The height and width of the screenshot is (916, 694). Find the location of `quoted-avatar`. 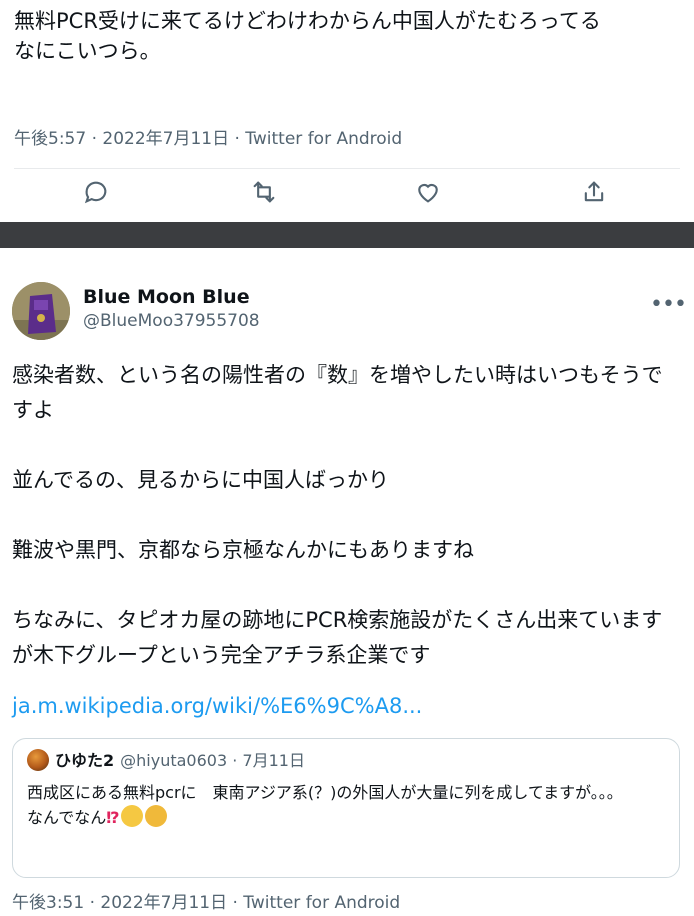

quoted-avatar is located at coordinates (38, 760).